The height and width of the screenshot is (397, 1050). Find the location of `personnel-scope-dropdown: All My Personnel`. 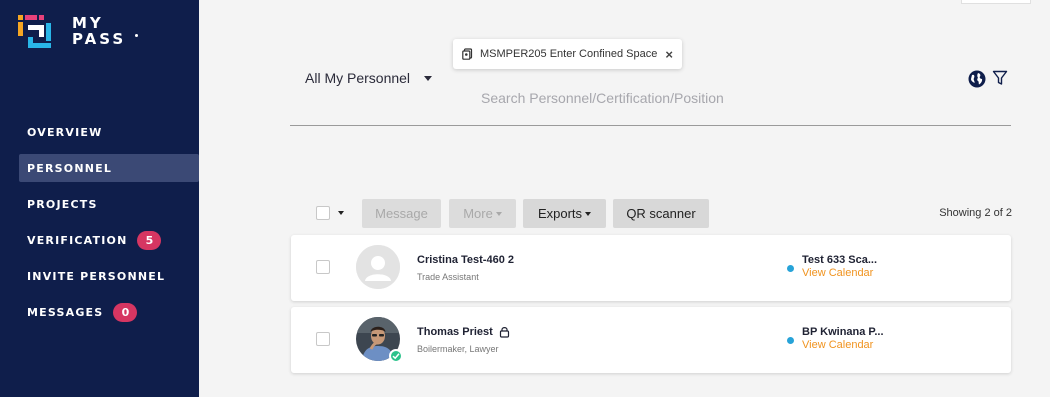

personnel-scope-dropdown: All My Personnel is located at coordinates (369, 78).